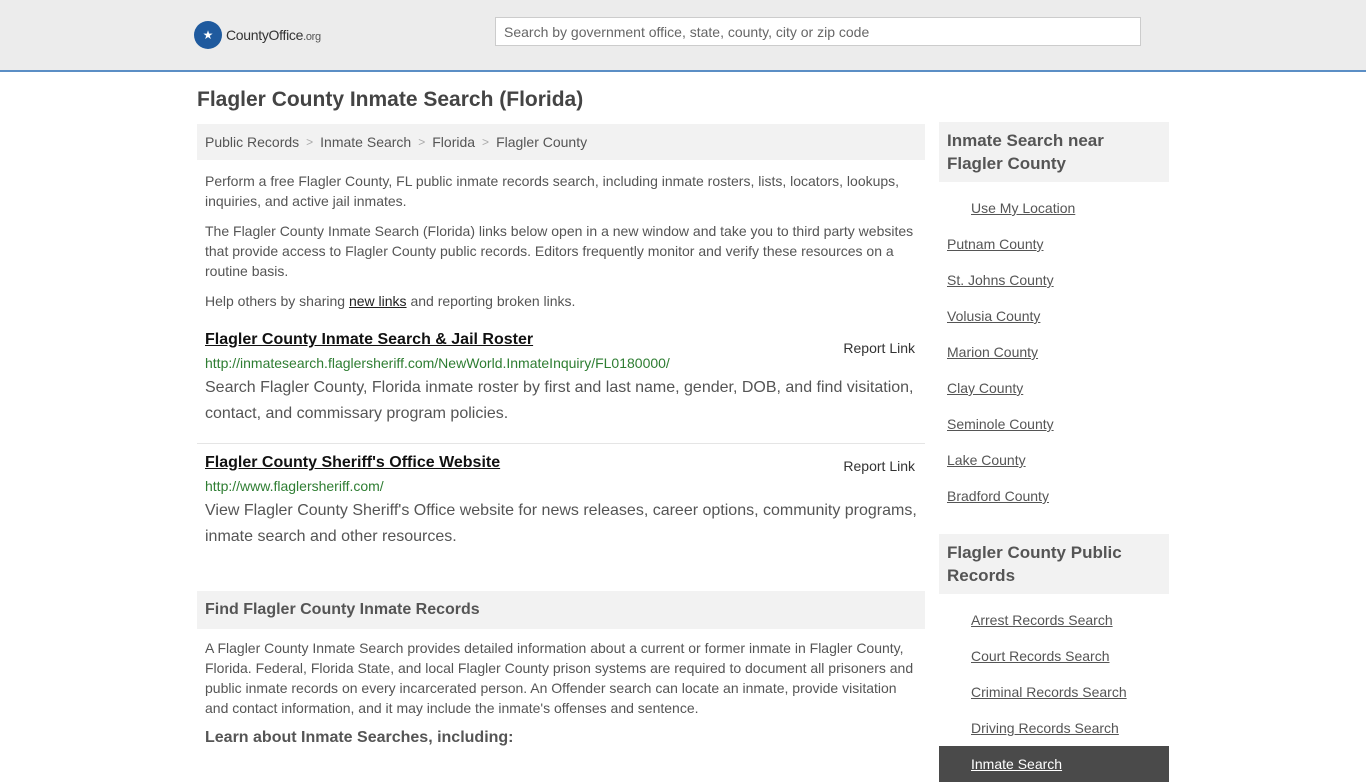 This screenshot has width=1366, height=782. I want to click on public-records-heading: Flagler County Public Records, so click(1054, 564).